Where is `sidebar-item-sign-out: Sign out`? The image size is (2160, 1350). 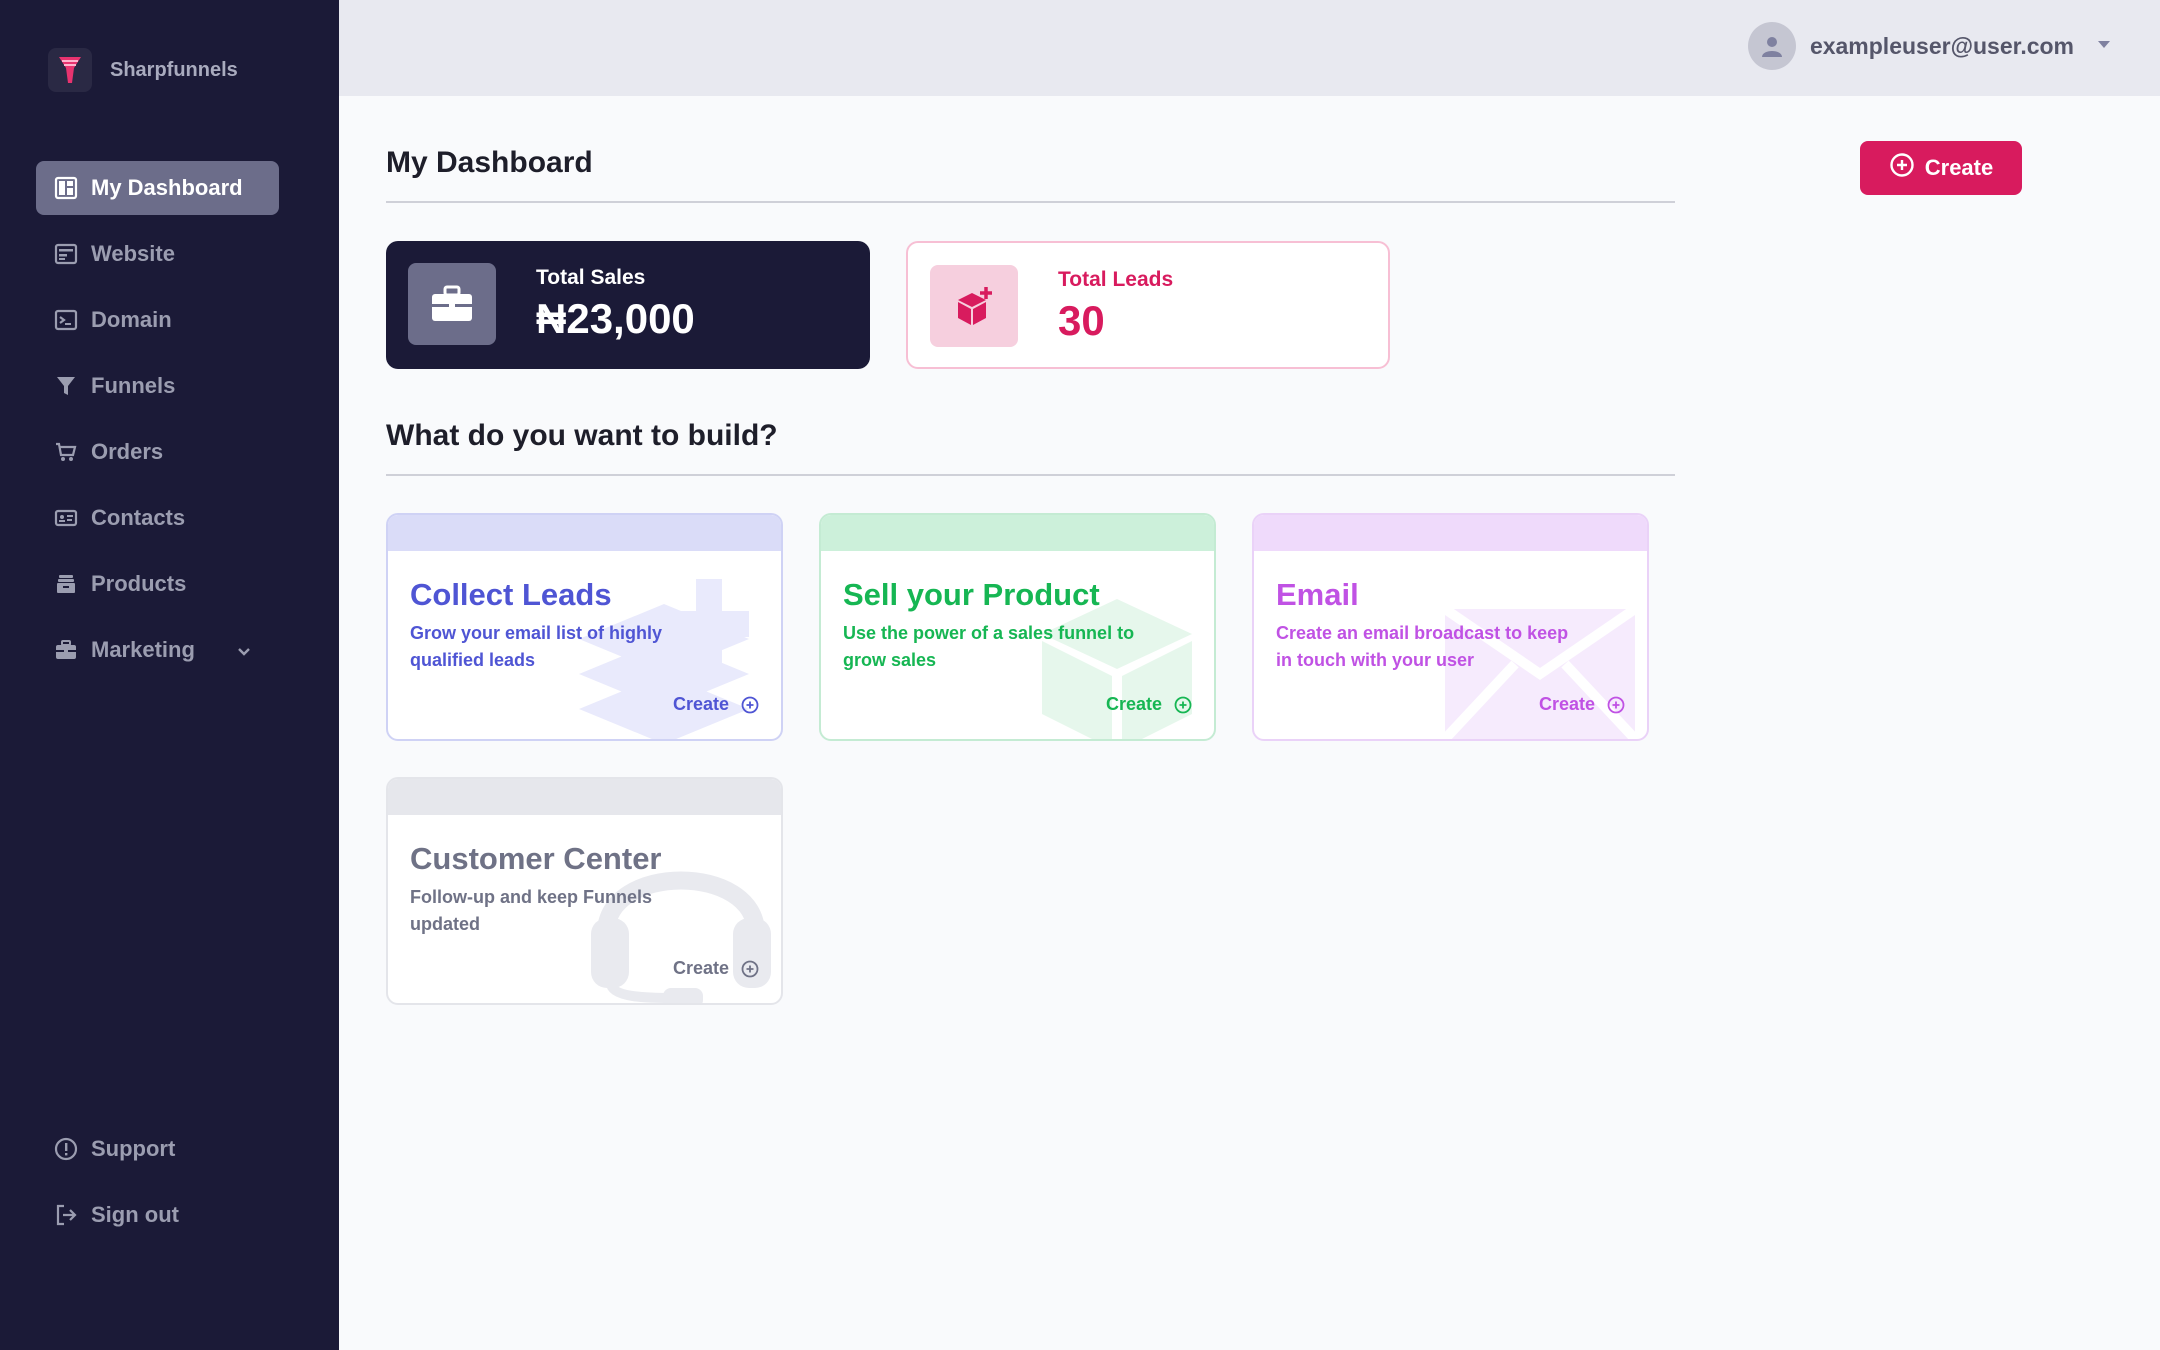
sidebar-item-sign-out: Sign out is located at coordinates (157, 1215).